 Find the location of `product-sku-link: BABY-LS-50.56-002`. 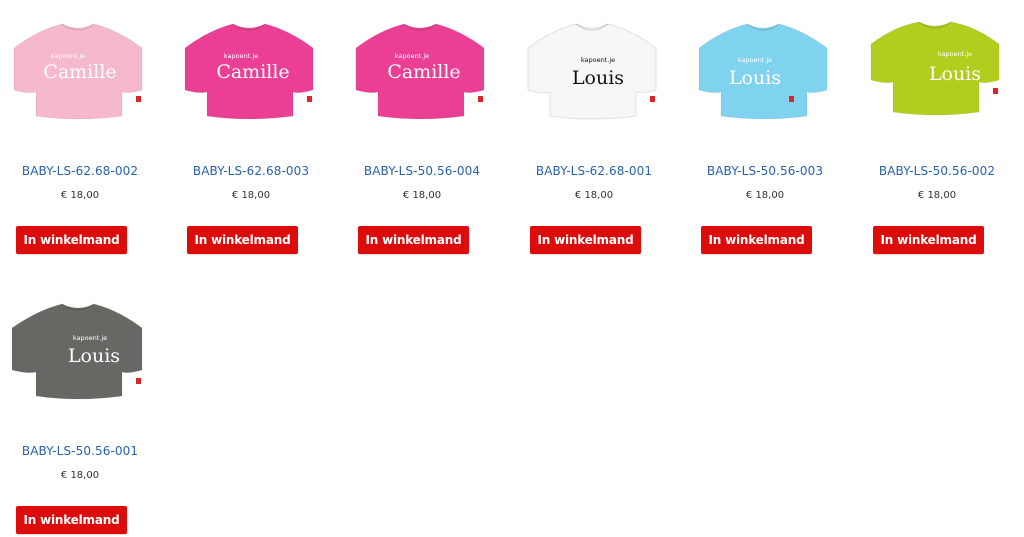

product-sku-link: BABY-LS-50.56-002 is located at coordinates (937, 171).